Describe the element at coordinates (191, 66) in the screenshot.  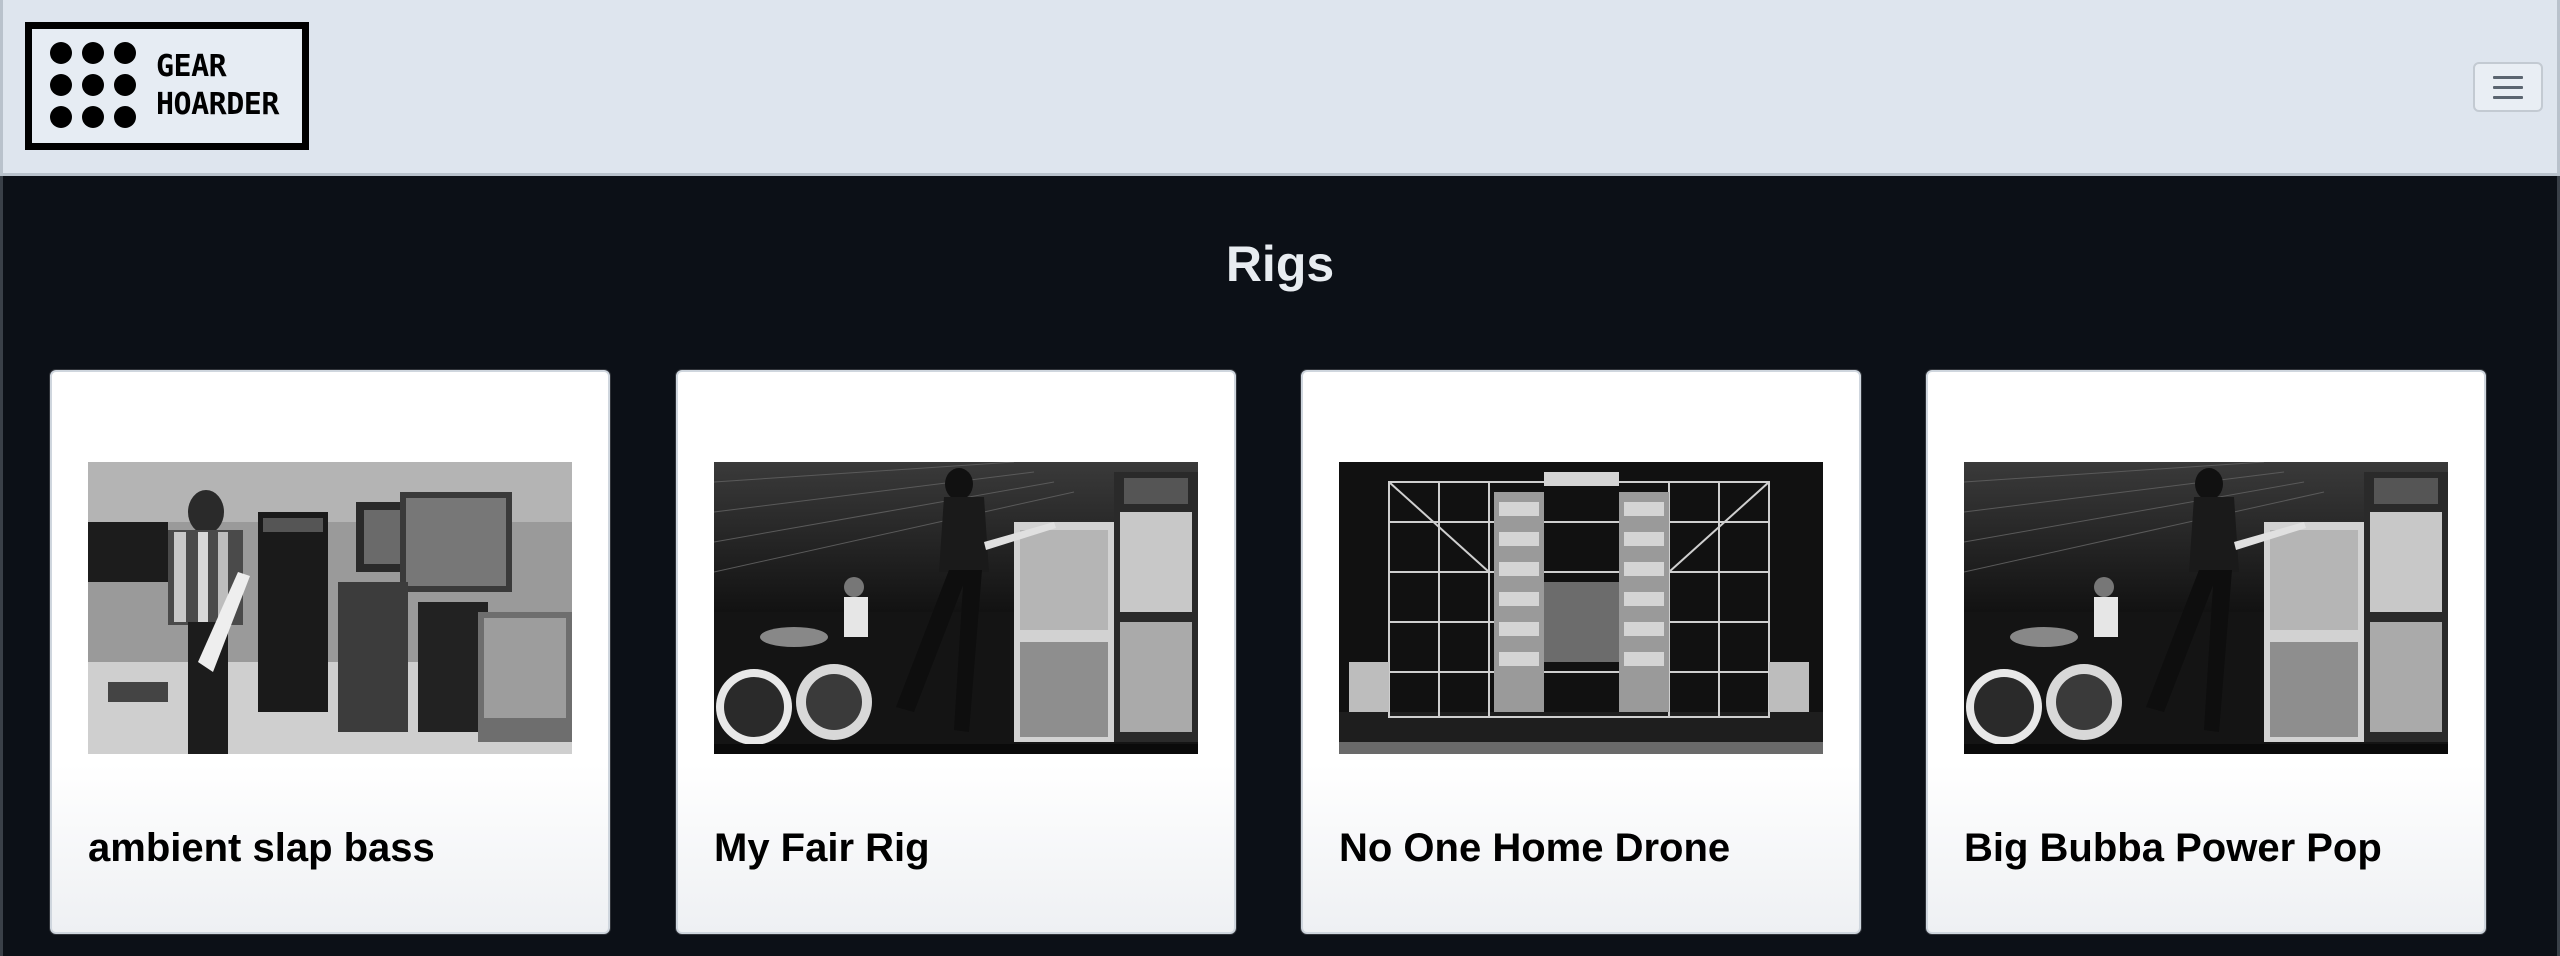
I see `brand-line-1: GEAR` at that location.